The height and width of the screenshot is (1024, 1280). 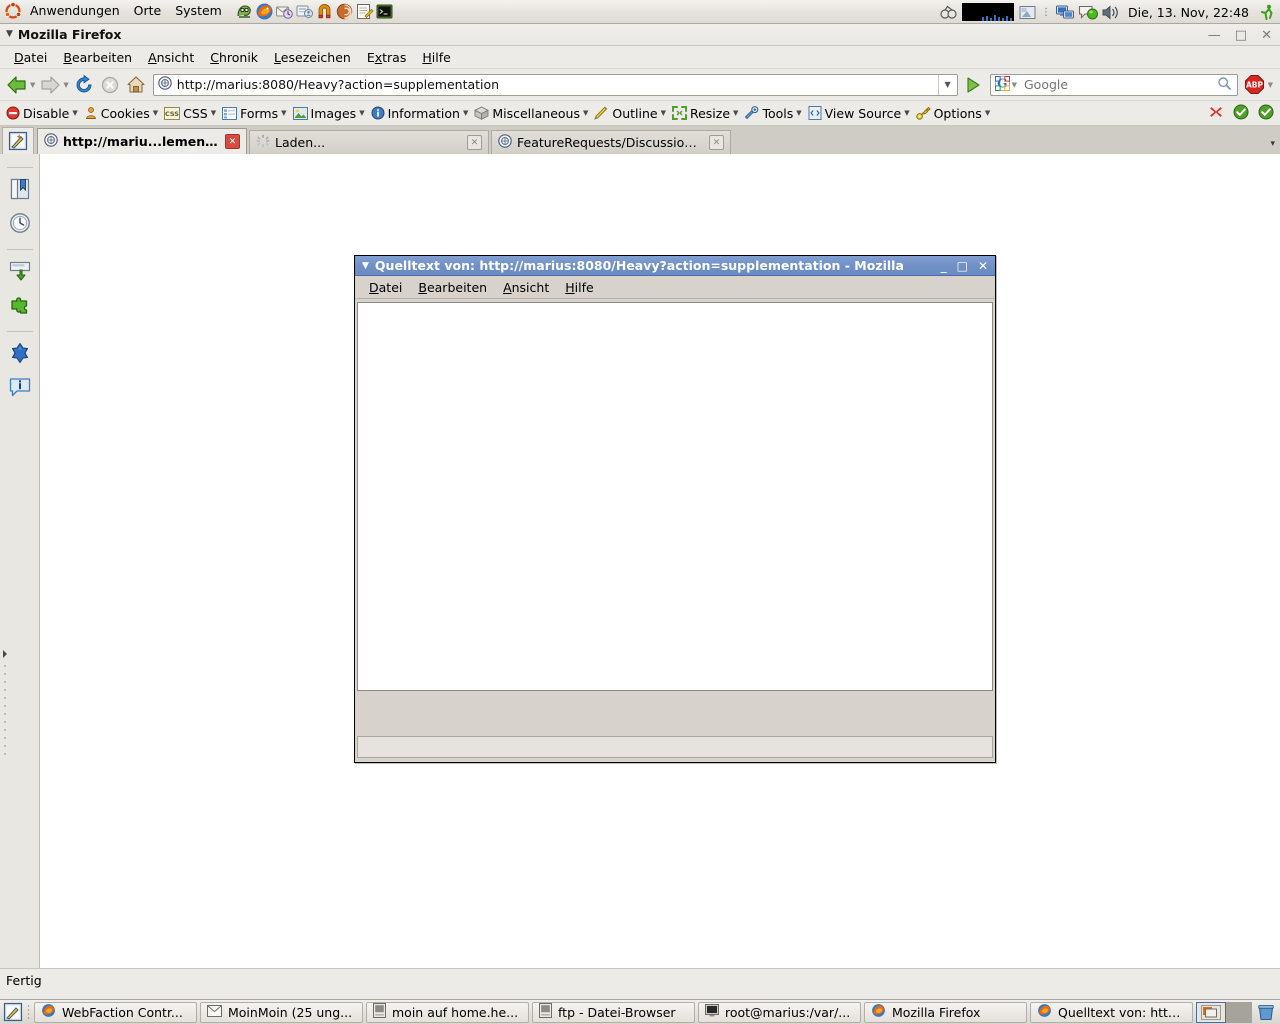 What do you see at coordinates (1272, 144) in the screenshot?
I see `tab-list-caret-icon: ▾` at bounding box center [1272, 144].